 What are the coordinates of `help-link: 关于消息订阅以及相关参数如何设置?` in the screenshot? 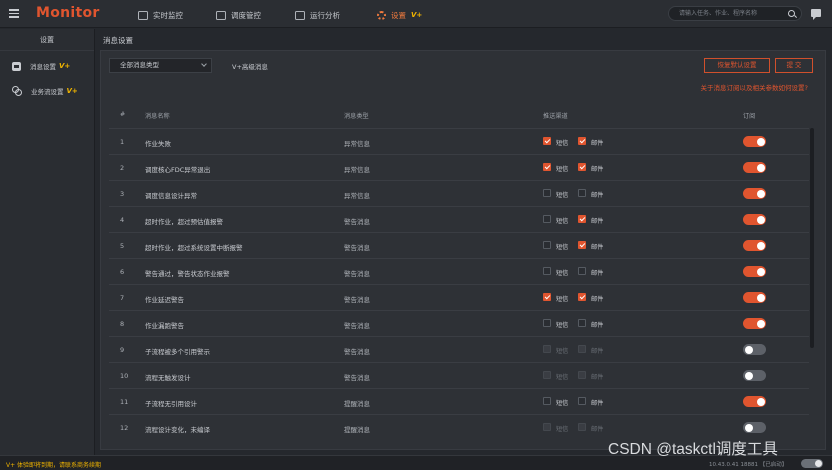 It's located at (754, 87).